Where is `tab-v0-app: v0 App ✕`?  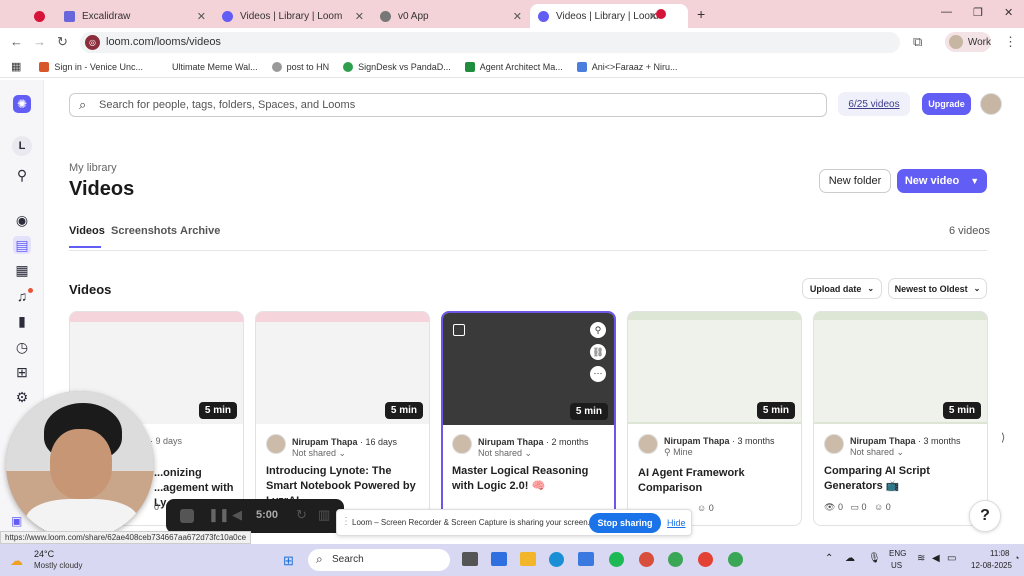 tab-v0-app: v0 App ✕ is located at coordinates (451, 16).